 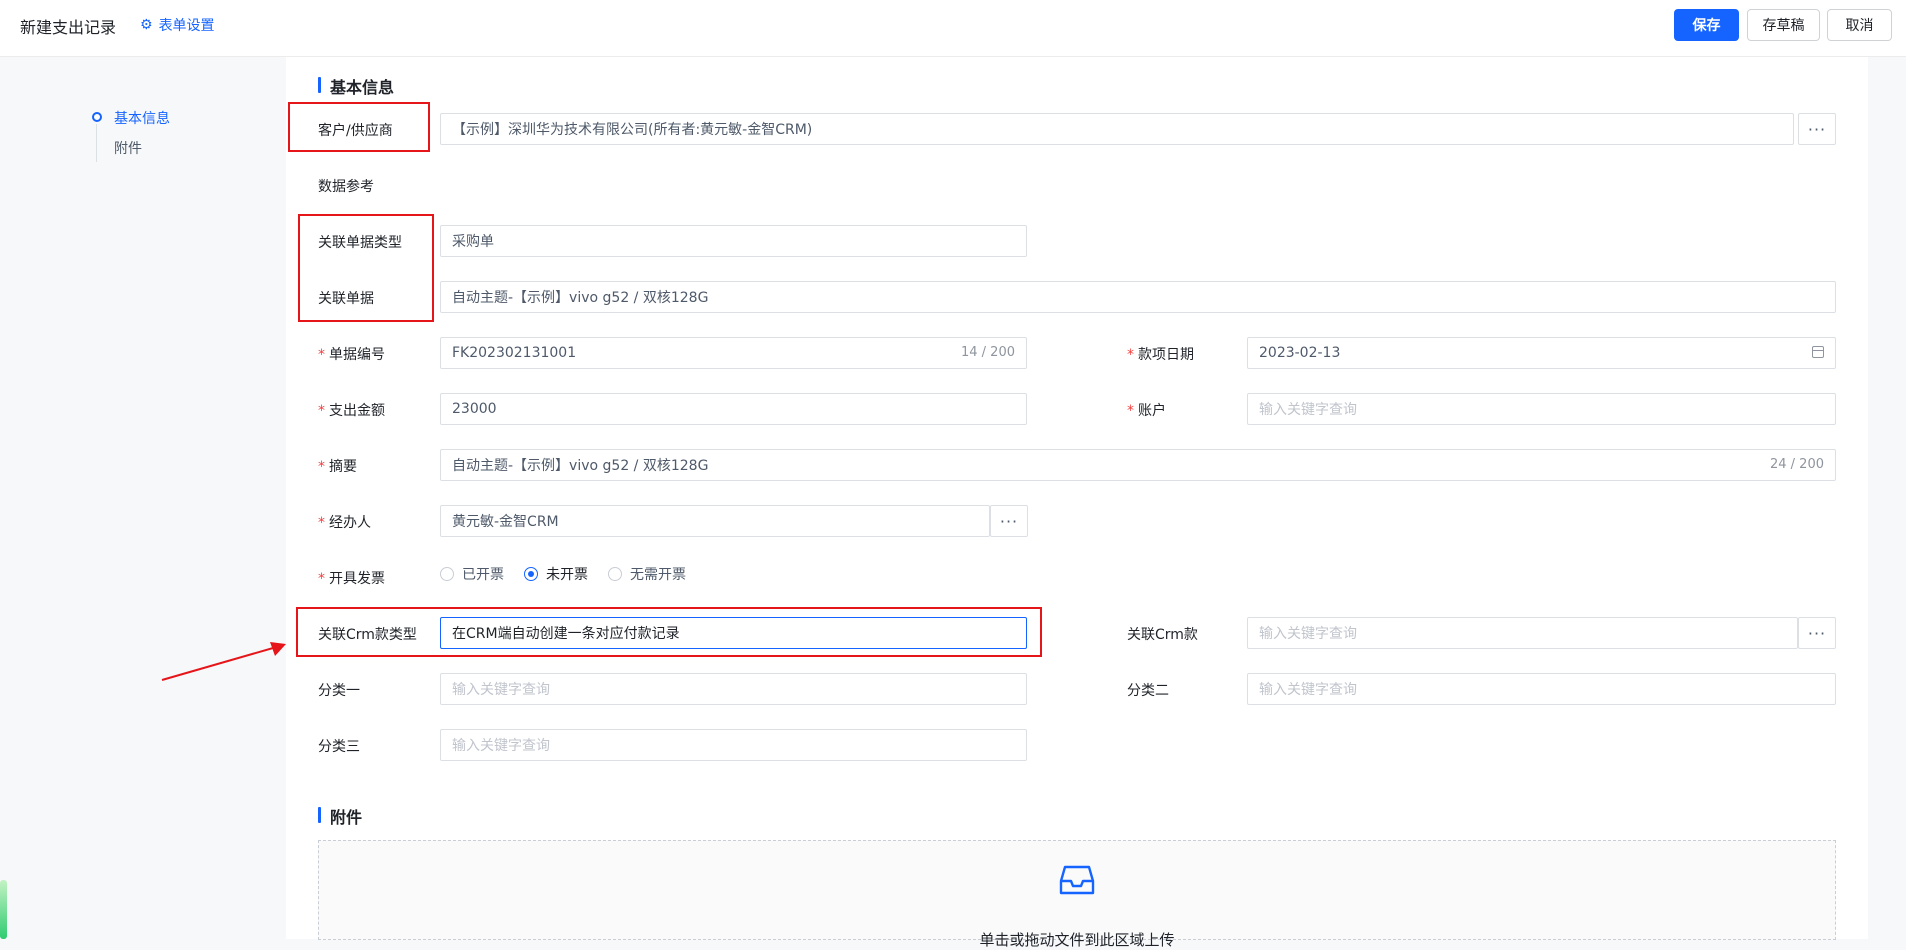 What do you see at coordinates (366, 268) in the screenshot?
I see `annotation-box-ref-doc` at bounding box center [366, 268].